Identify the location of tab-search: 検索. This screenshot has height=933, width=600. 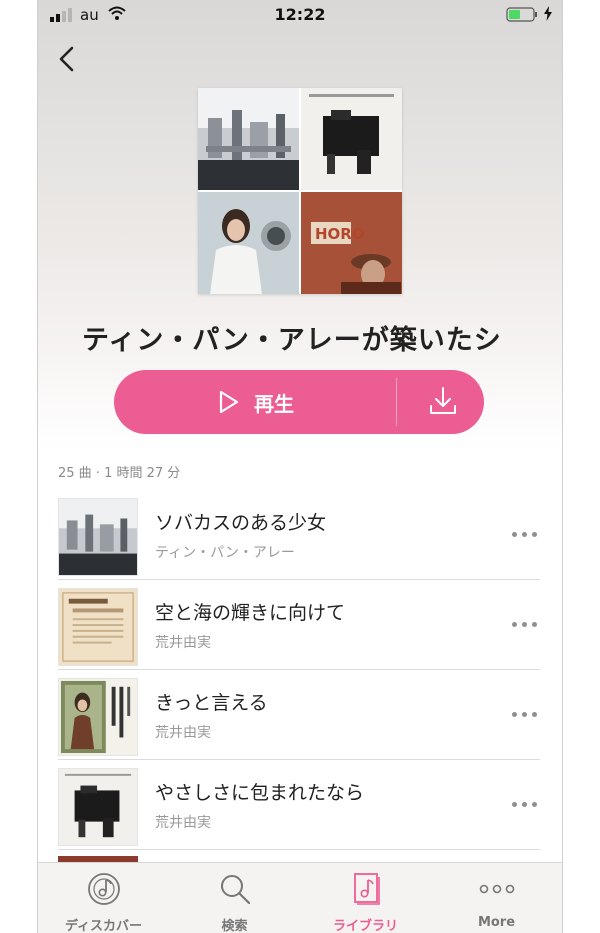
(234, 898).